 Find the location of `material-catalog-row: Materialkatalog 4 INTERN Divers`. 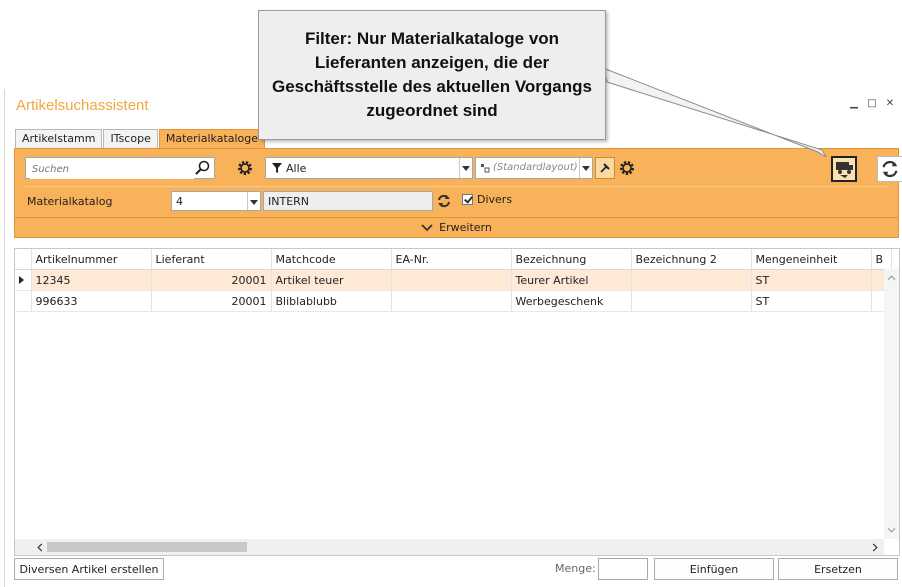

material-catalog-row: Materialkatalog 4 INTERN Divers is located at coordinates (456, 202).